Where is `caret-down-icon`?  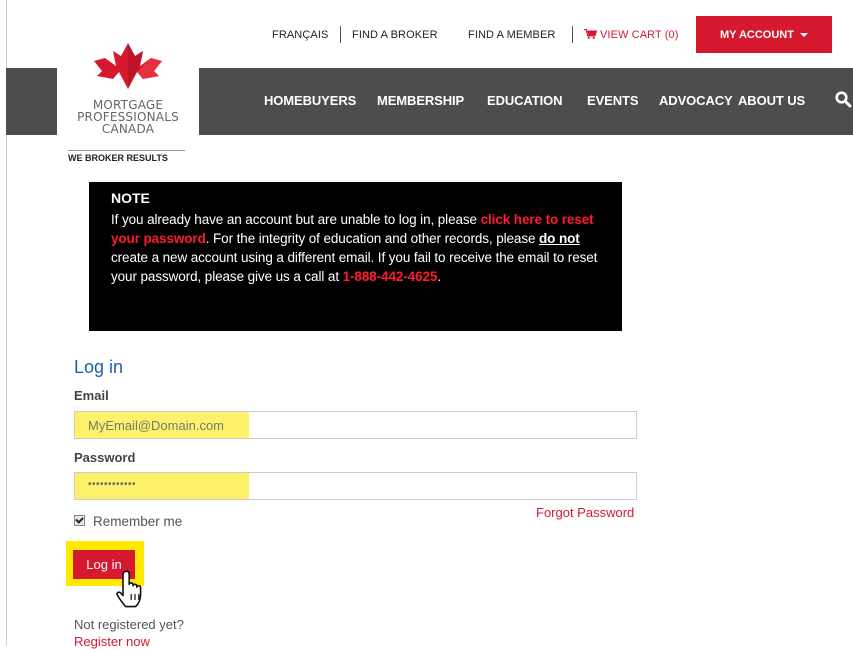 caret-down-icon is located at coordinates (803, 34).